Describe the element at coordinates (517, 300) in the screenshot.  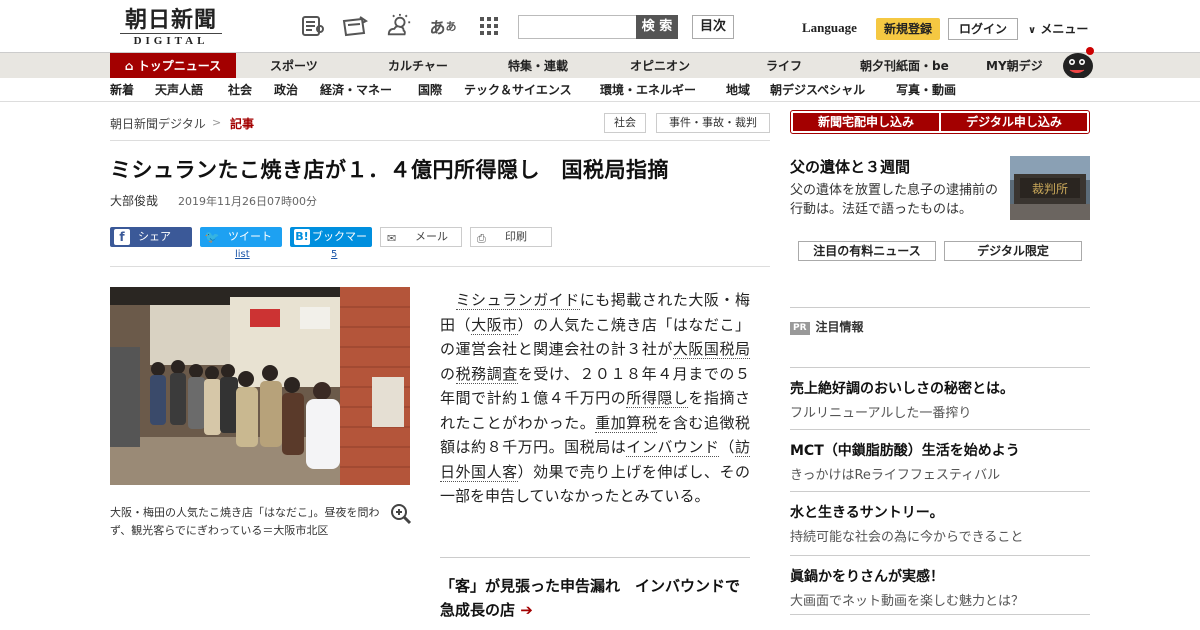
I see `keyword-link: ミシュランガイド` at that location.